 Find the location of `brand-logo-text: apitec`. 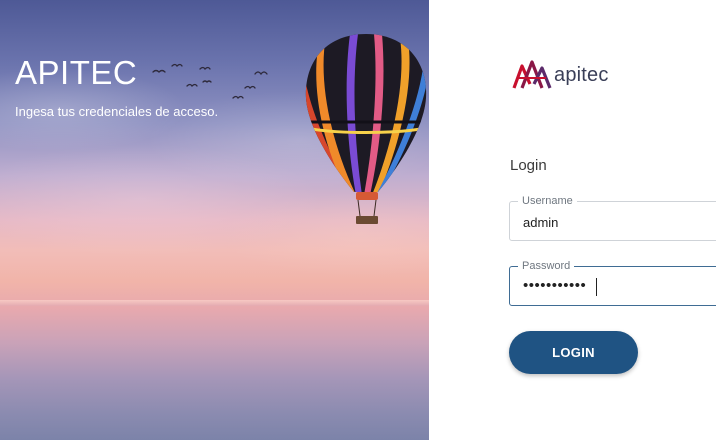

brand-logo-text: apitec is located at coordinates (581, 74).